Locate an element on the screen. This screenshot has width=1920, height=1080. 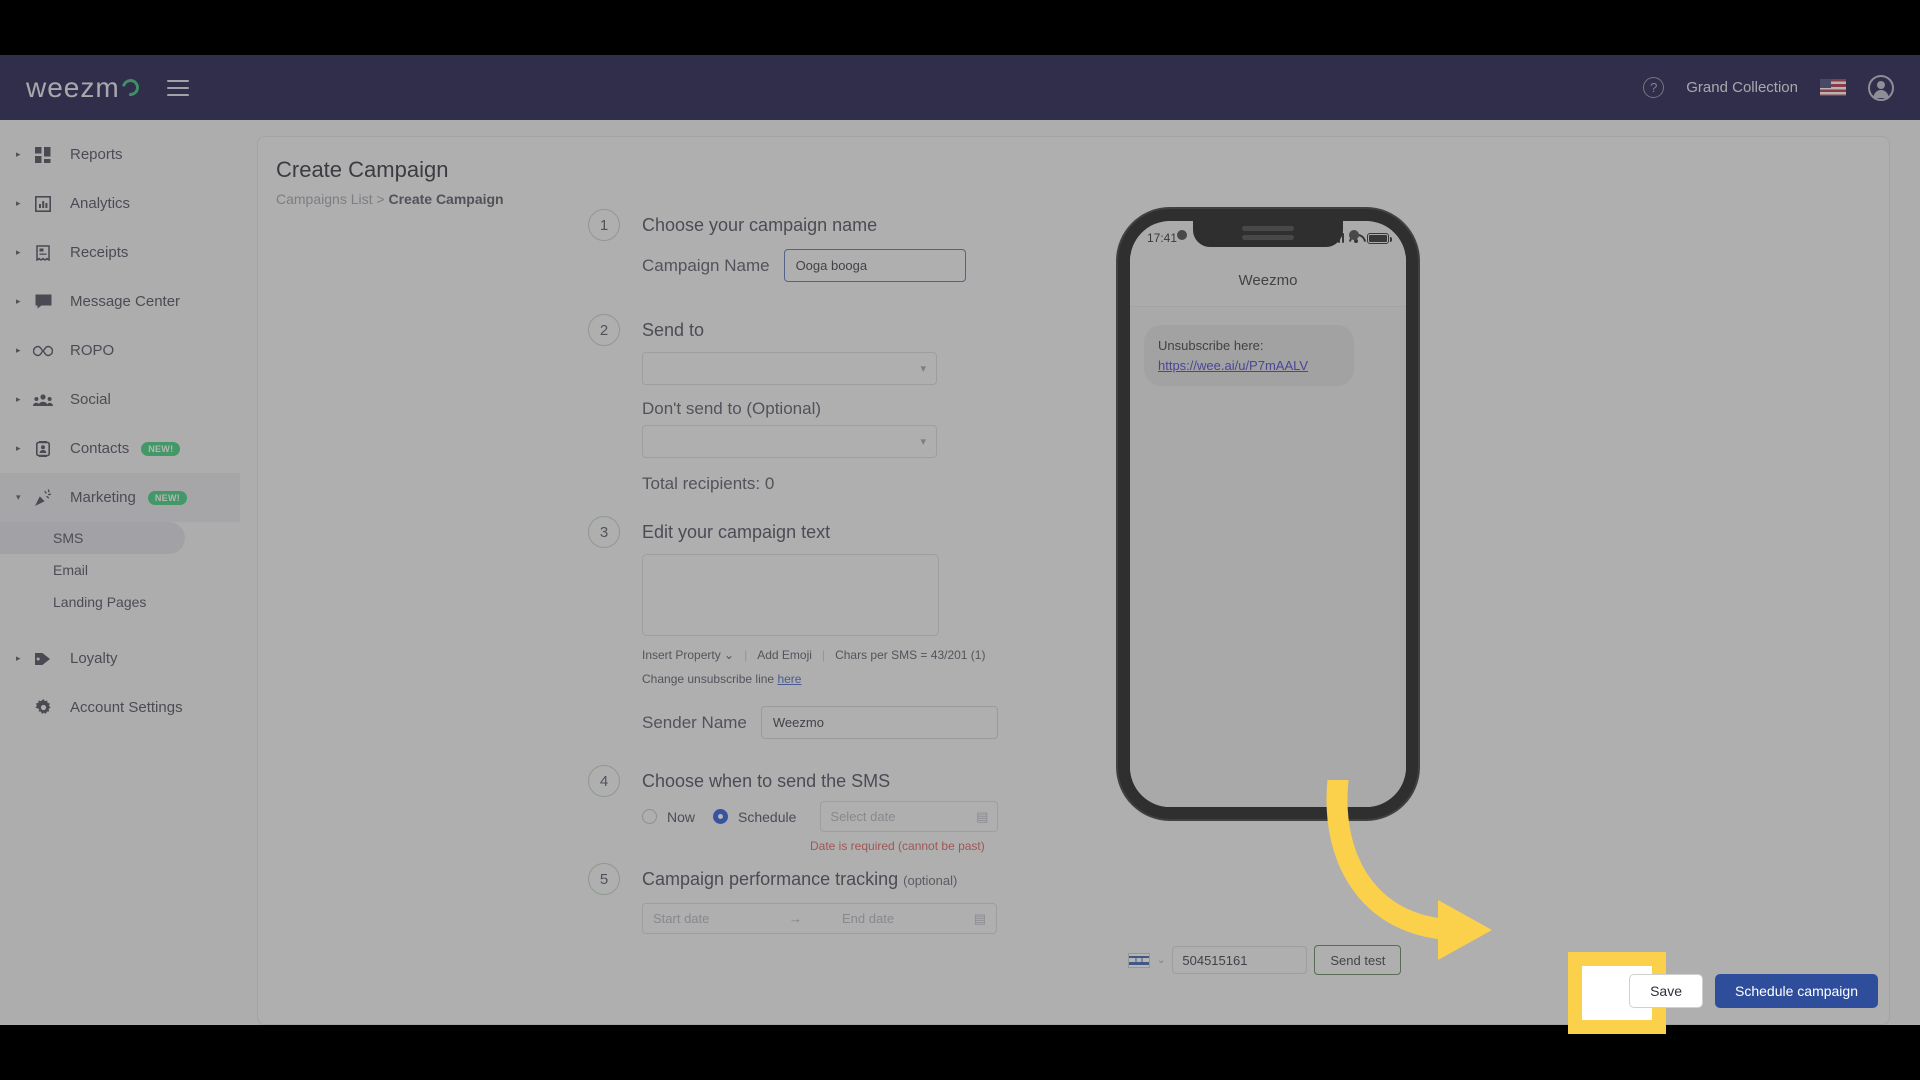
insert-property-button: Insert Property ⌄ is located at coordinates (688, 655).